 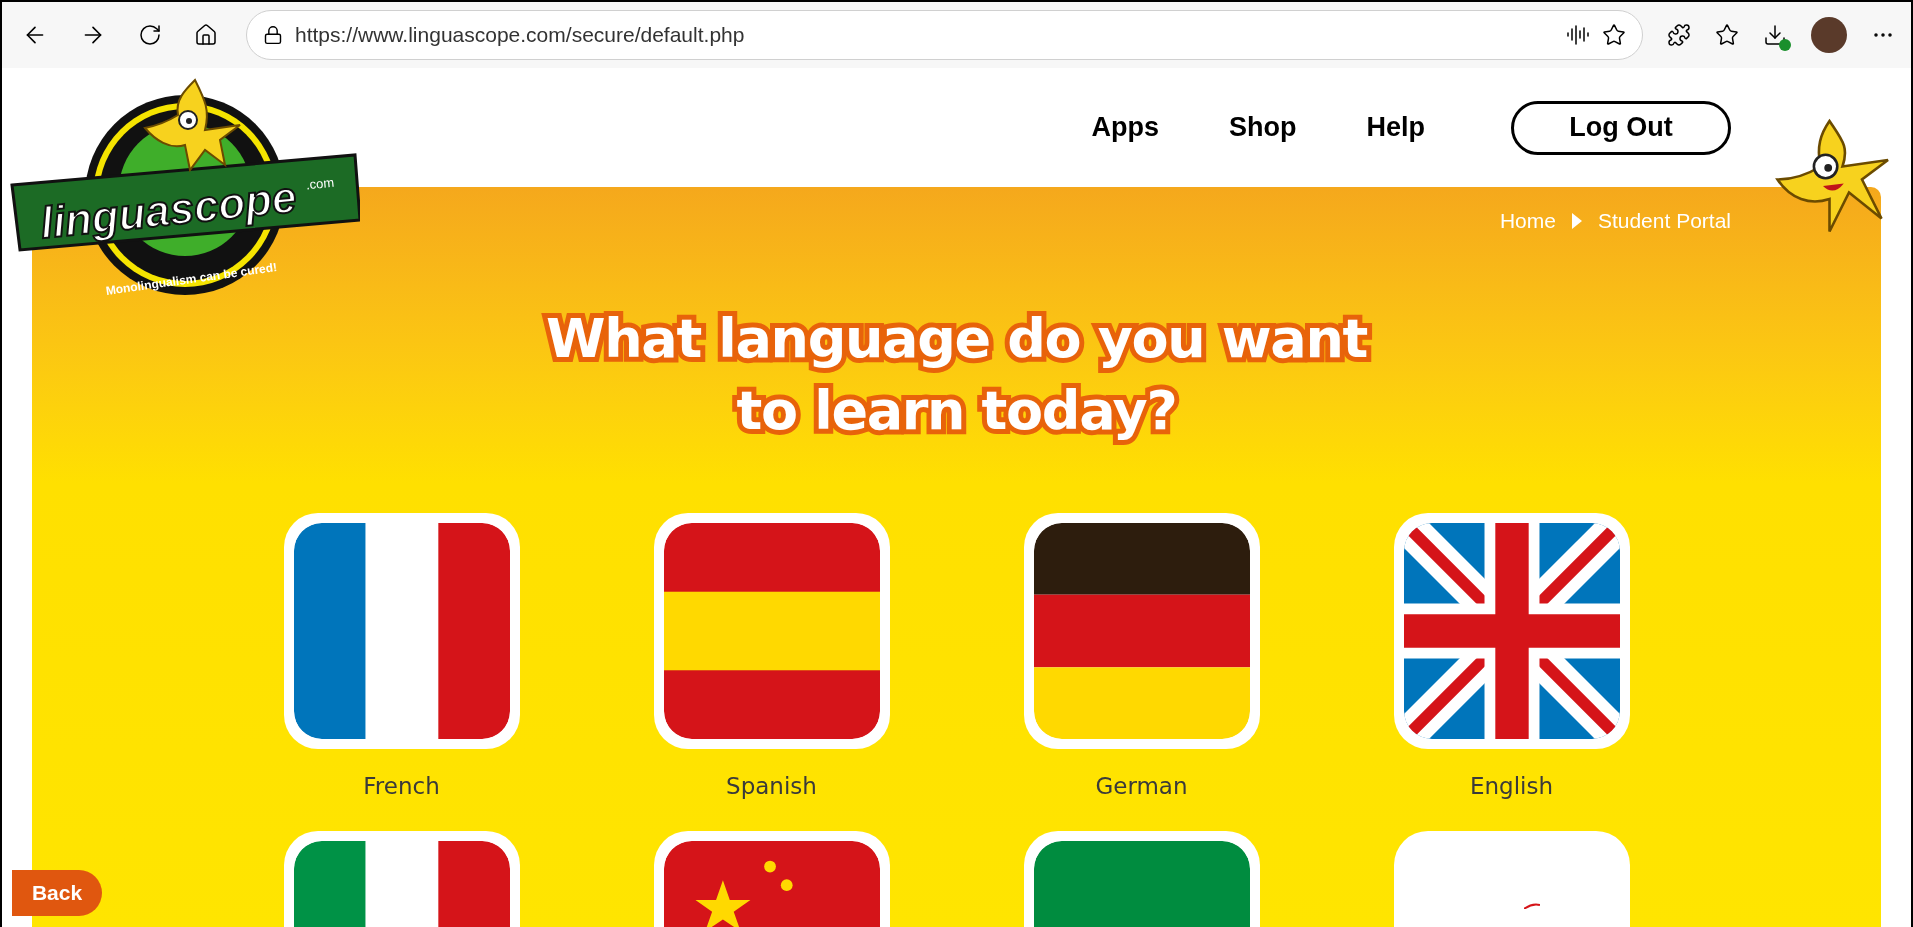 I want to click on language-label: French, so click(x=401, y=786).